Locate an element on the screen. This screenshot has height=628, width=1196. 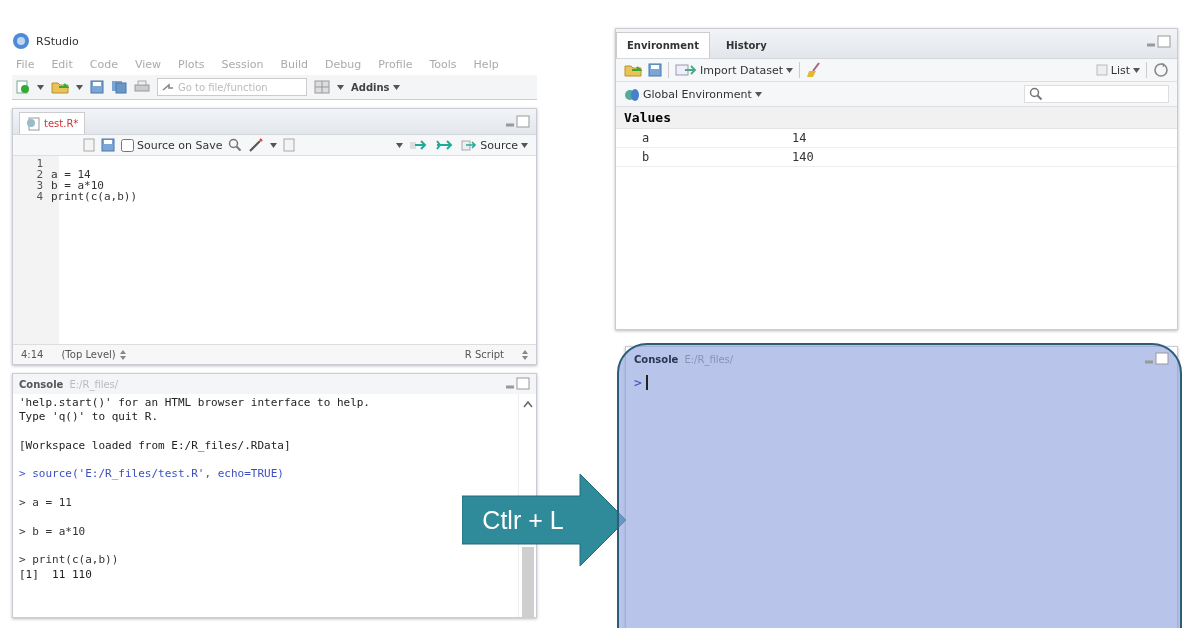
variable-value: 140 is located at coordinates (803, 157).